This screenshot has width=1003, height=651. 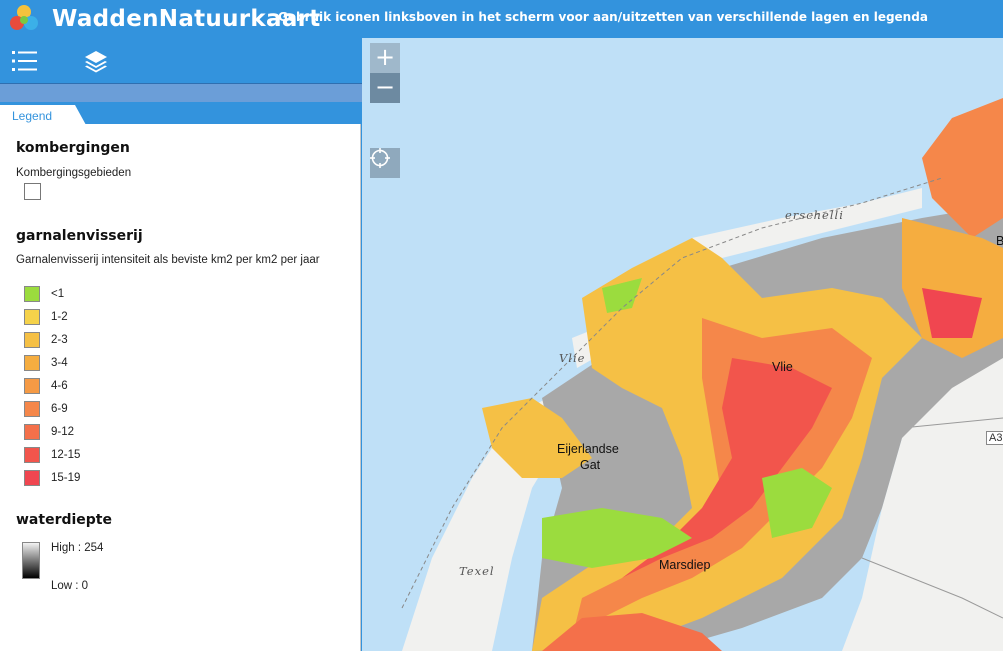 I want to click on map-label-marsdiep: Marsdiep, so click(x=685, y=565).